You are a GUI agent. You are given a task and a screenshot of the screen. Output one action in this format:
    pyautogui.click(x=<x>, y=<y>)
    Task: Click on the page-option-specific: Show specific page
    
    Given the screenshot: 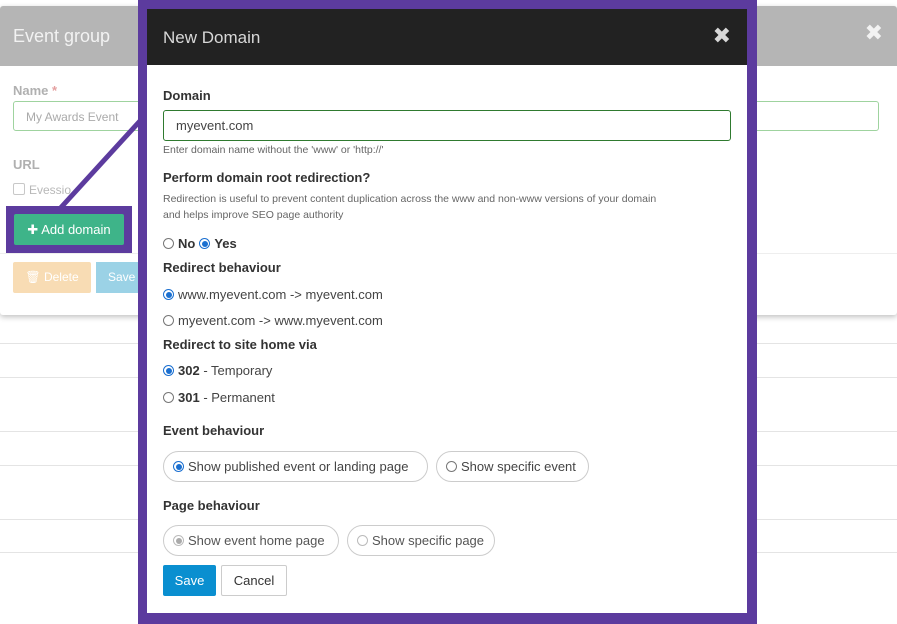 What is the action you would take?
    pyautogui.click(x=421, y=540)
    